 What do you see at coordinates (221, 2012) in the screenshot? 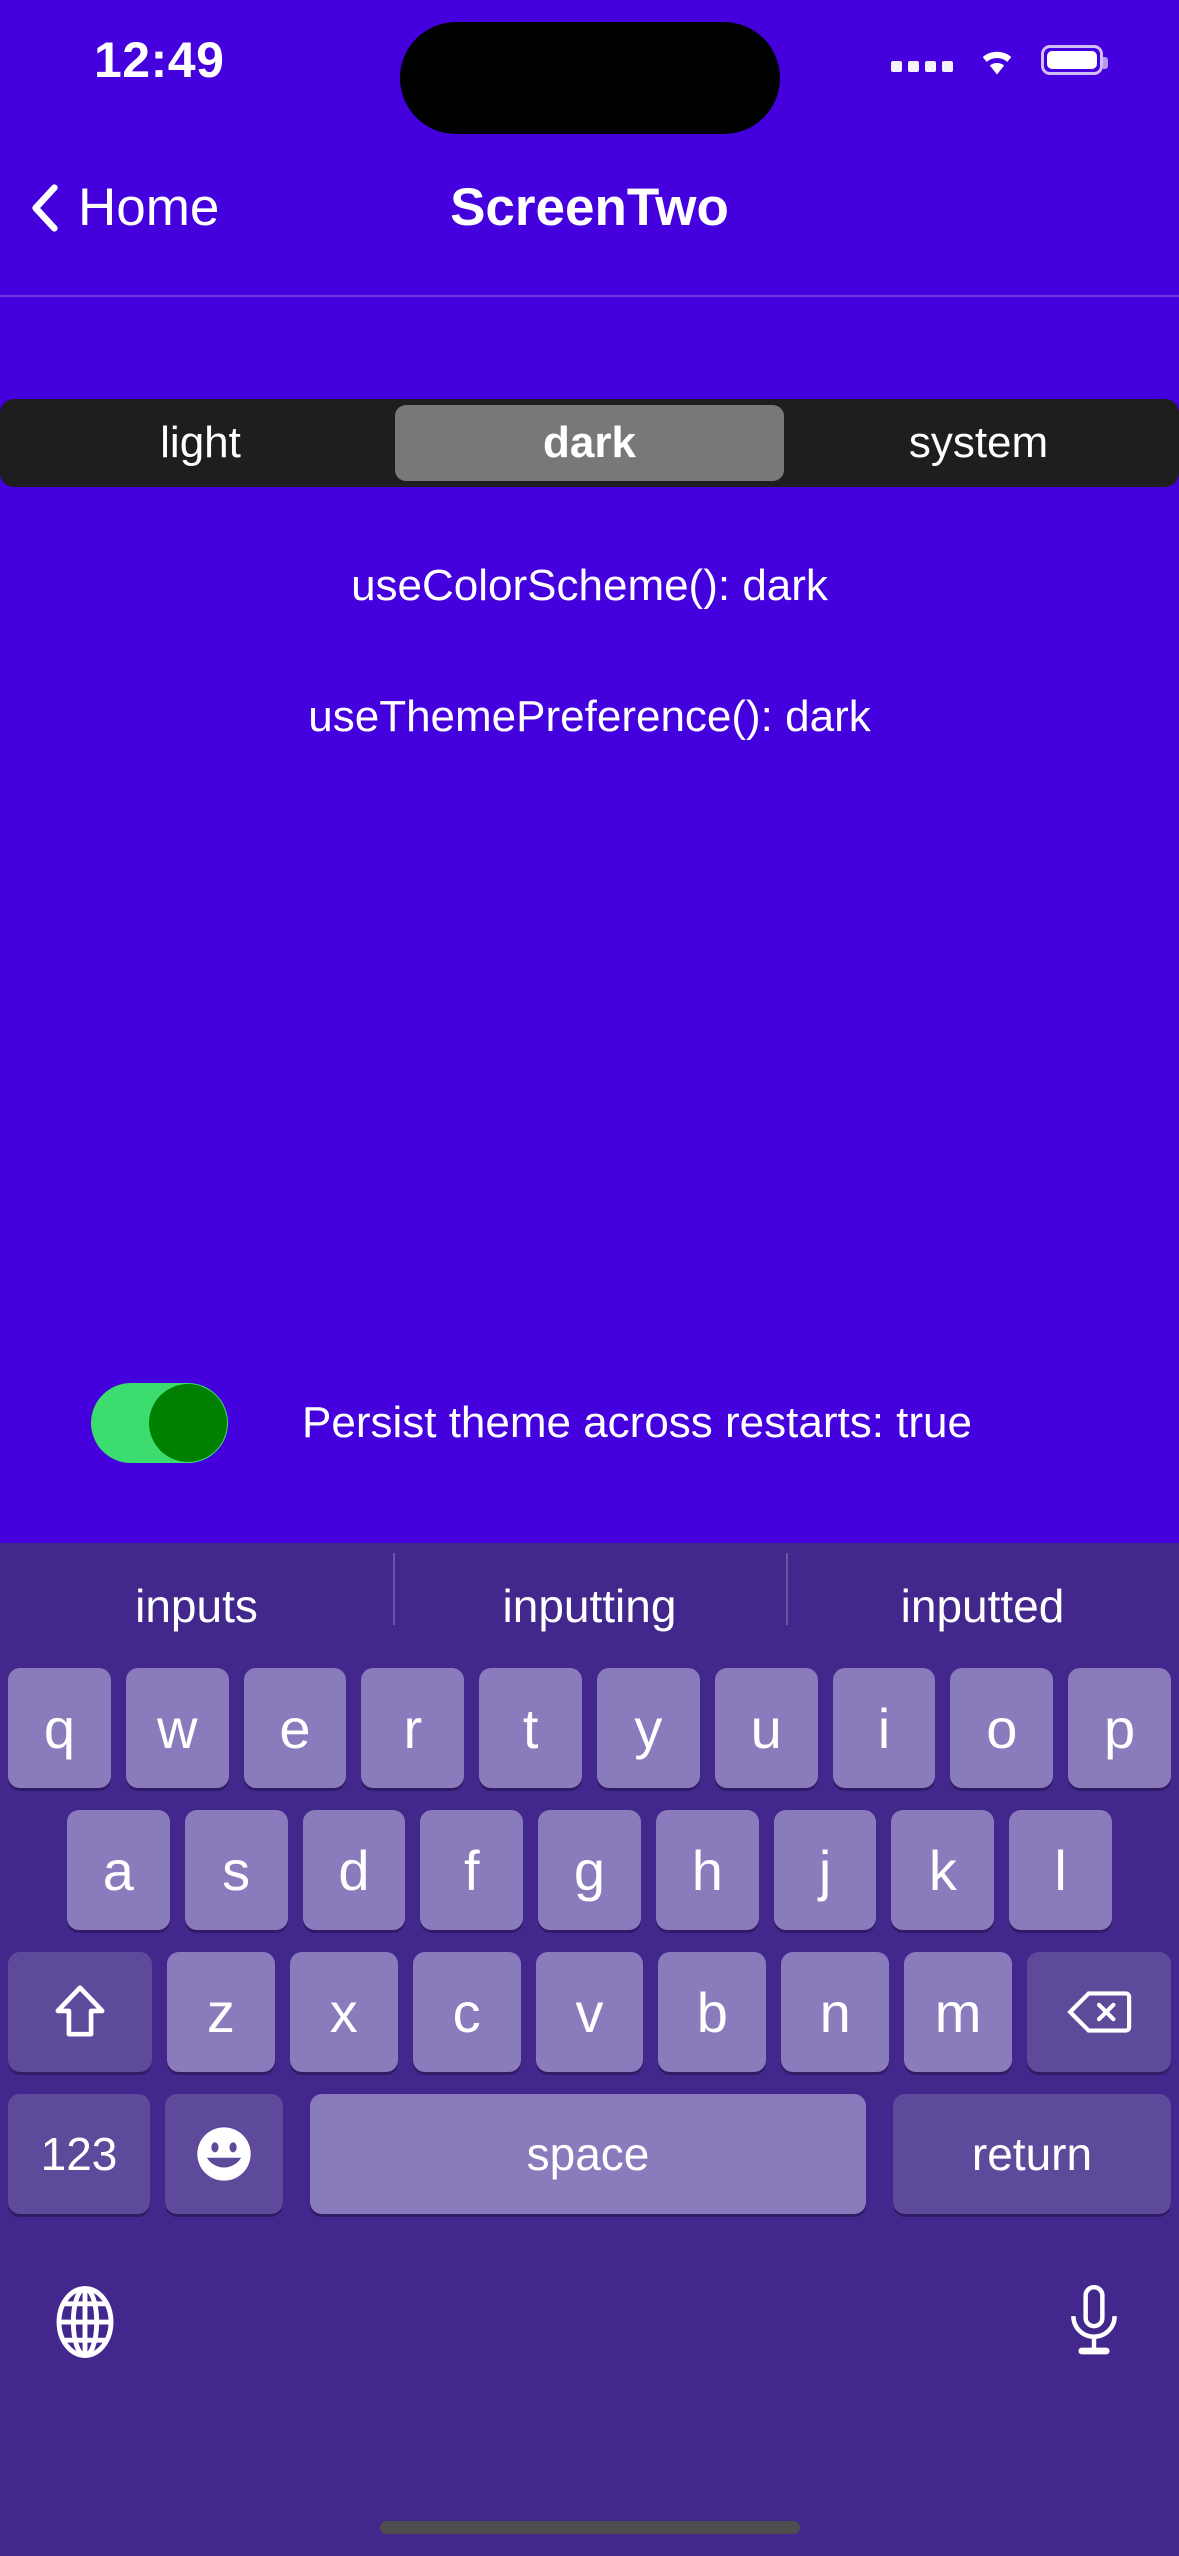
I see `key-z: z` at bounding box center [221, 2012].